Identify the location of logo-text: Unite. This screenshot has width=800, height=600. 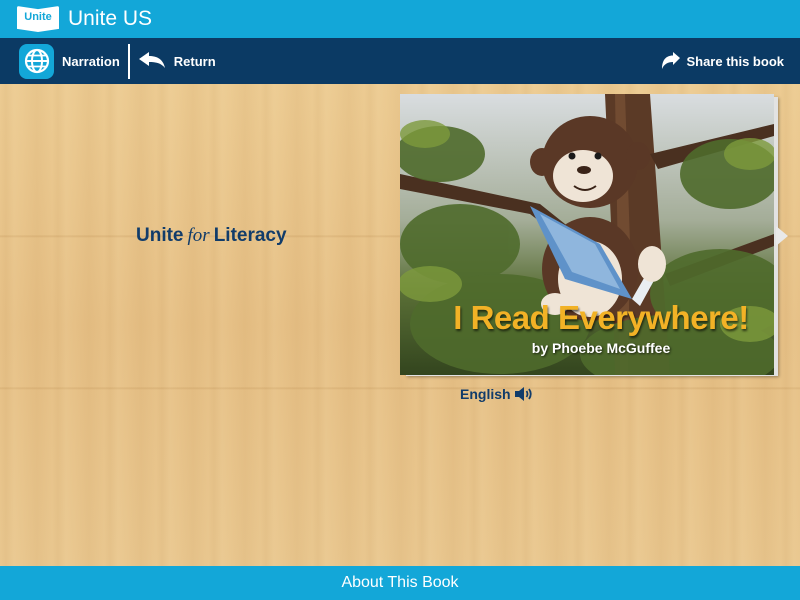
(38, 17).